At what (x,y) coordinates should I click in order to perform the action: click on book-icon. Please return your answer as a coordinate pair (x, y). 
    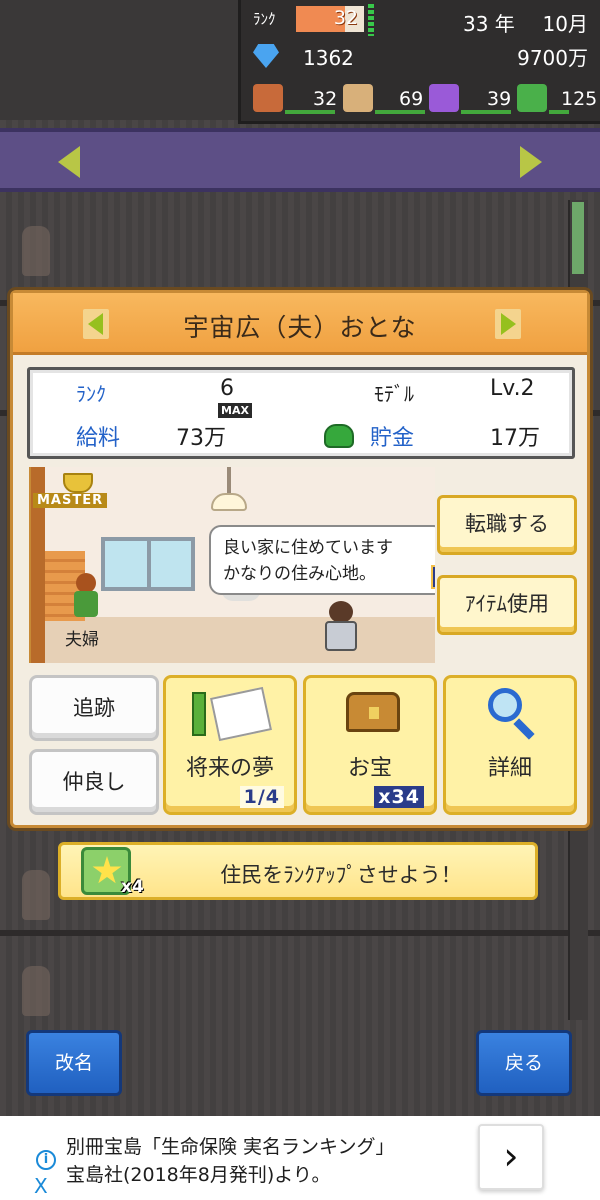
    Looking at the image, I should click on (532, 98).